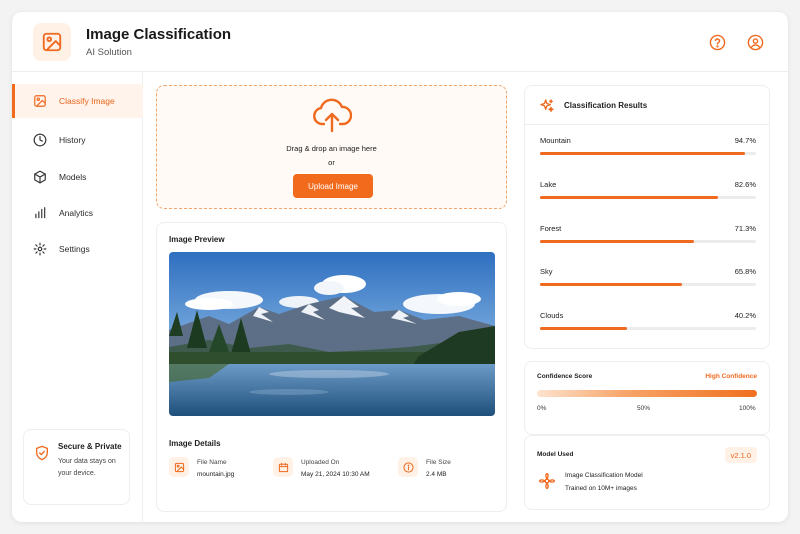 This screenshot has height=534, width=800. I want to click on help-button, so click(717, 42).